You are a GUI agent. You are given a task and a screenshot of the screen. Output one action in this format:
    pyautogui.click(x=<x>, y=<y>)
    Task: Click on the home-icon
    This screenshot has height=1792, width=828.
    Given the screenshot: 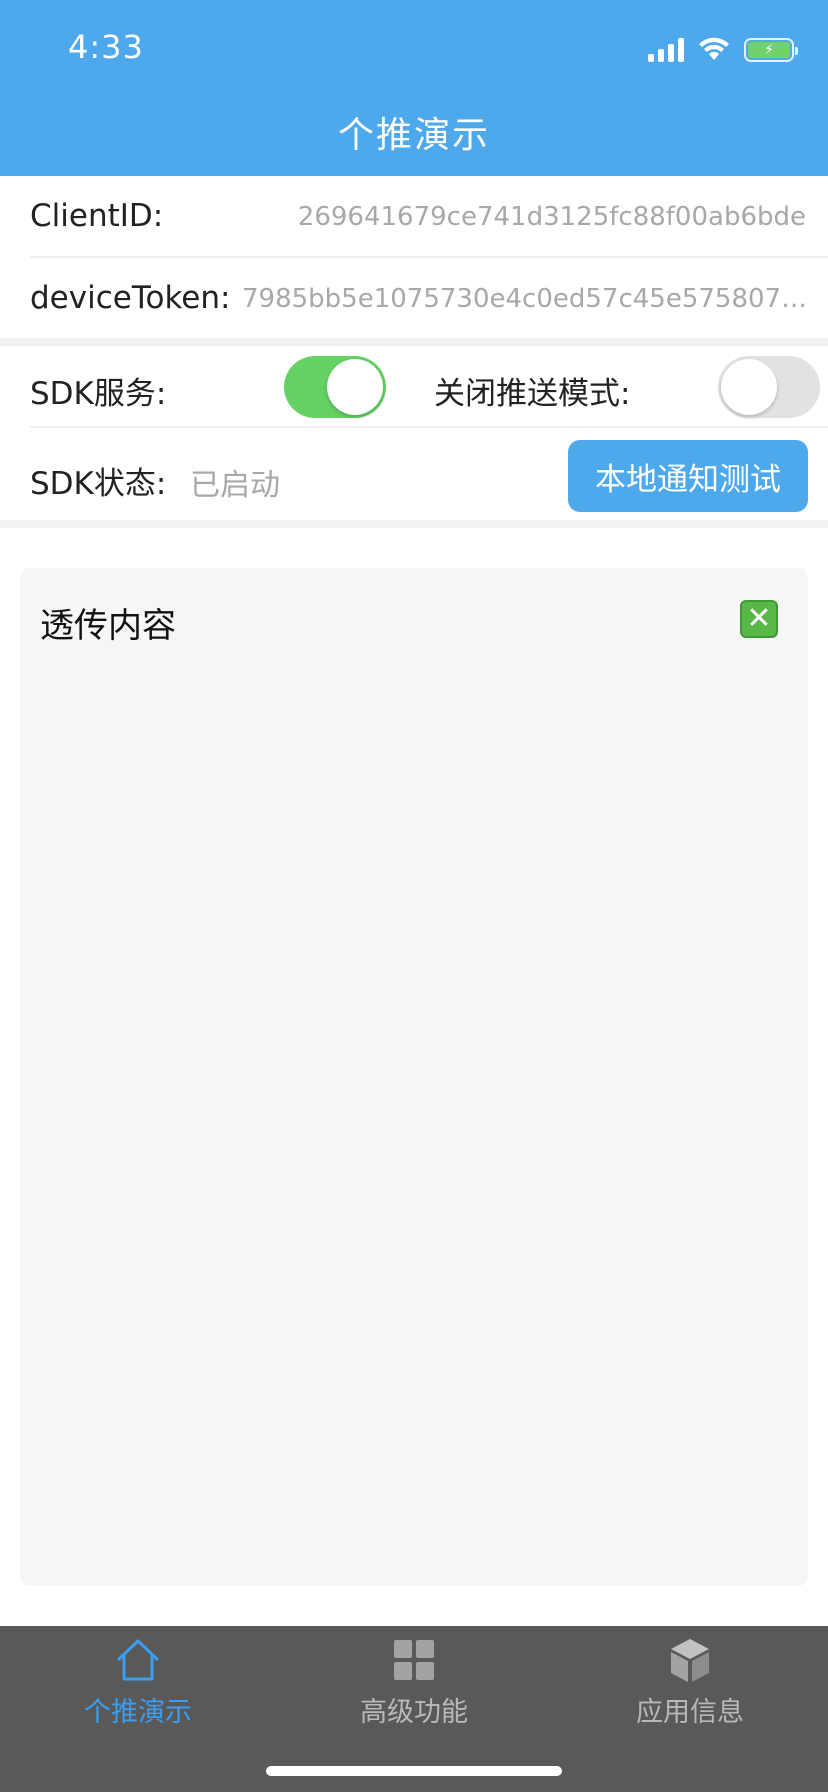 What is the action you would take?
    pyautogui.click(x=138, y=1660)
    